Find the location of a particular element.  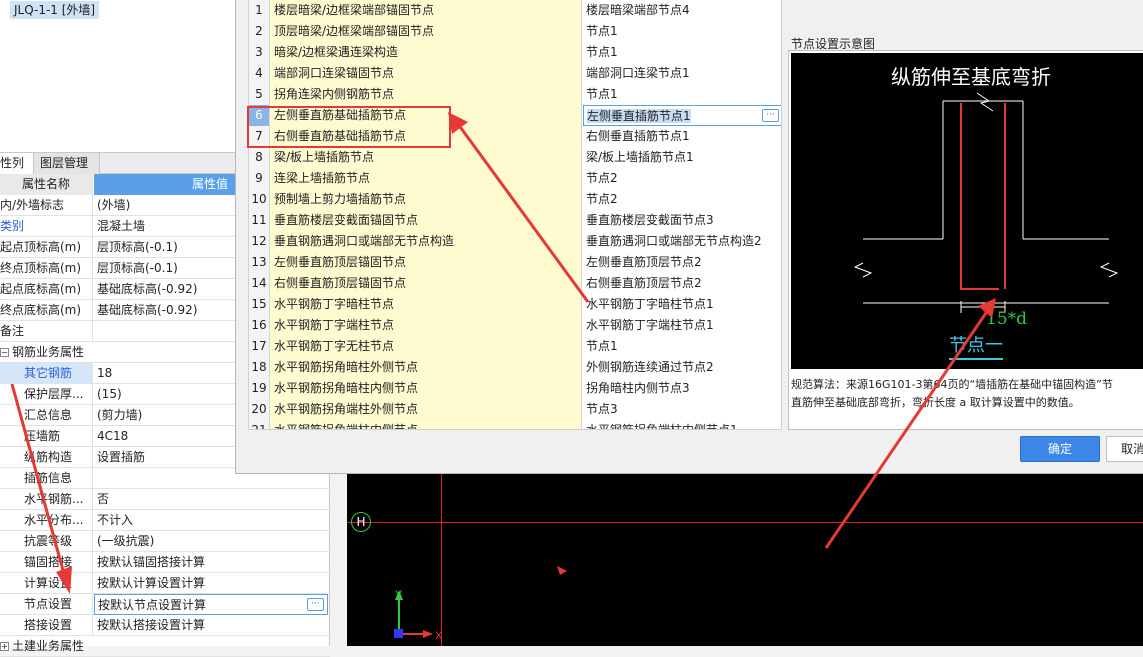

annotation-highlight-box is located at coordinates (349, 127).